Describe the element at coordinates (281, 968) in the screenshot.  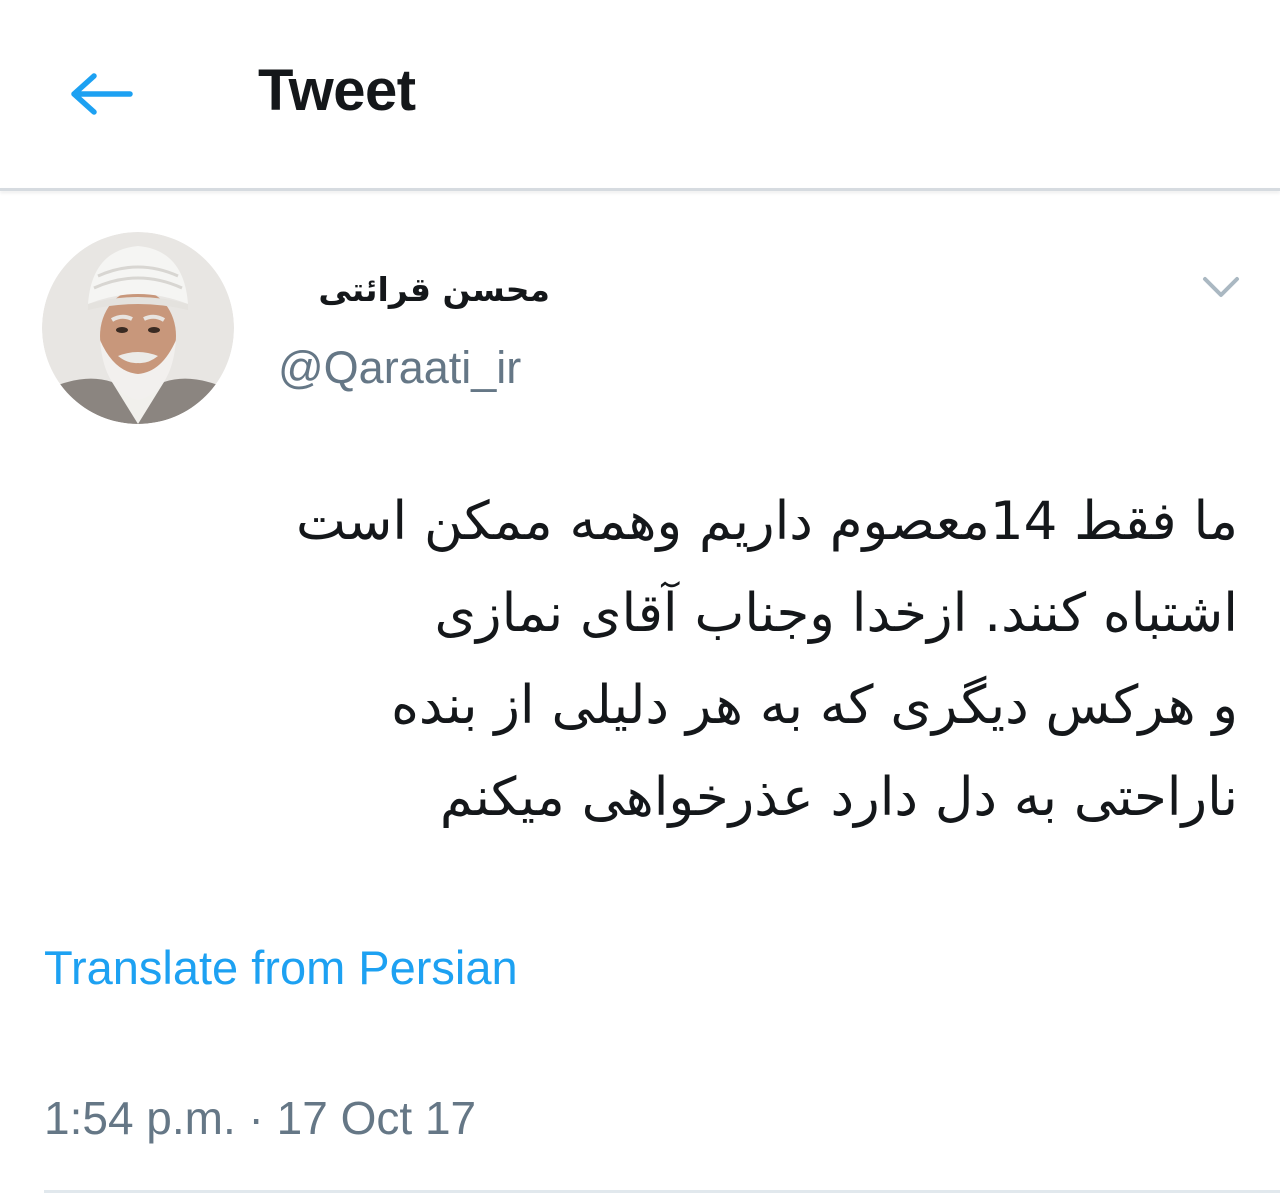
I see `translate-link: Translate from Persian` at that location.